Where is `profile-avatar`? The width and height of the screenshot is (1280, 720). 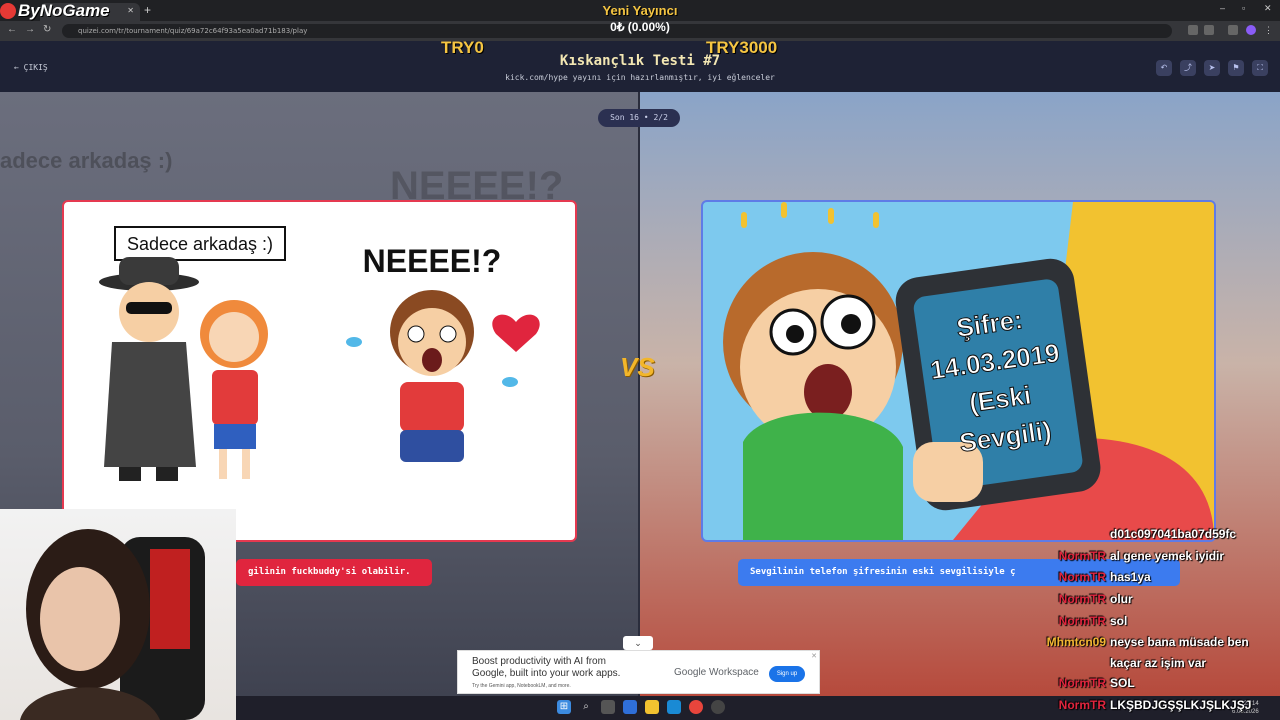 profile-avatar is located at coordinates (1251, 30).